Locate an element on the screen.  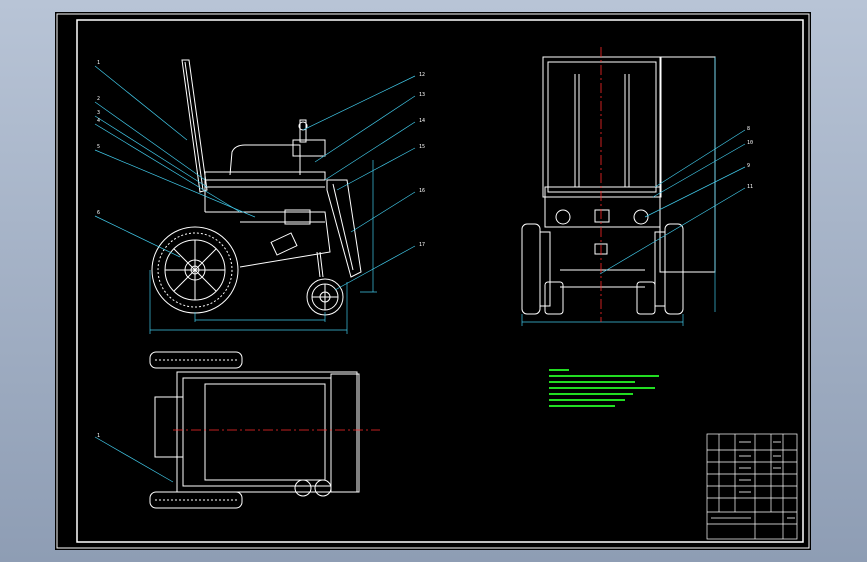
balloon-2: 2 is located at coordinates (98, 99).